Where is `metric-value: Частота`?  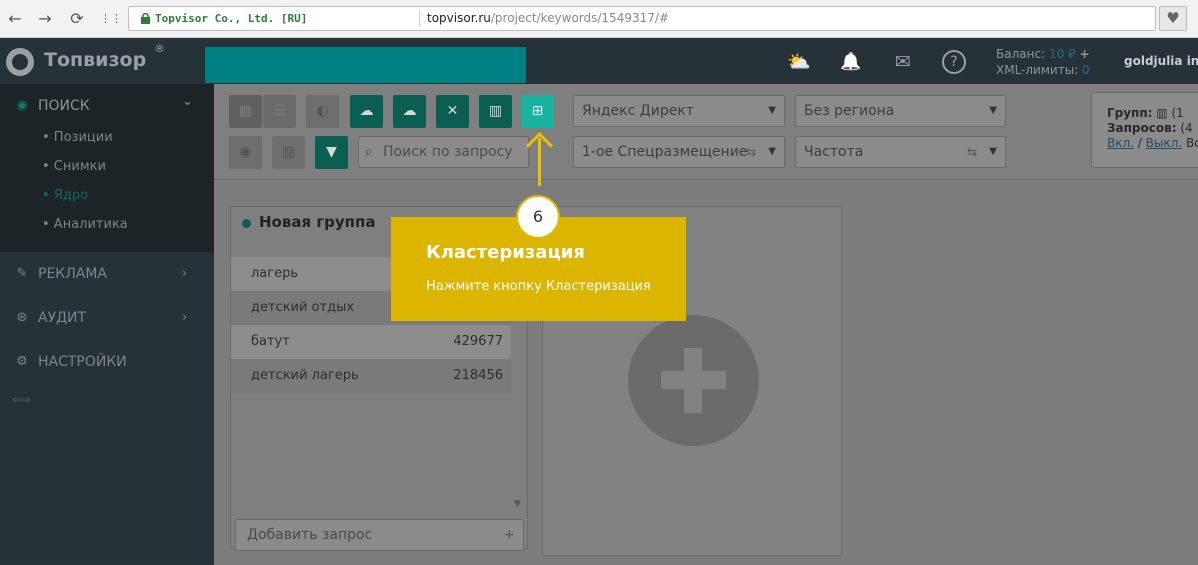
metric-value: Частота is located at coordinates (834, 152).